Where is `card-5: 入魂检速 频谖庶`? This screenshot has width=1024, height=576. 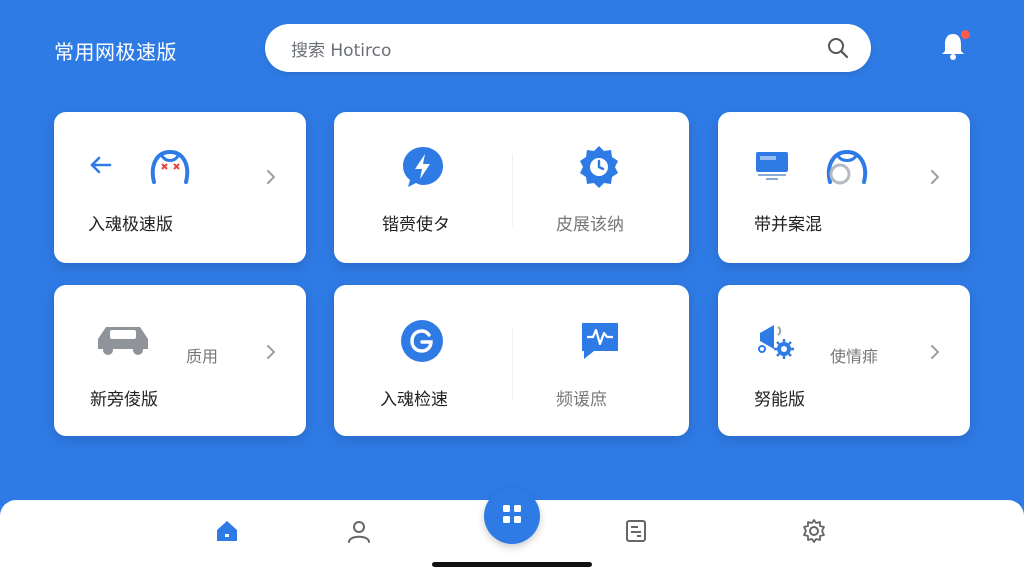
card-5: 入魂检速 频谖庶 is located at coordinates (511, 360).